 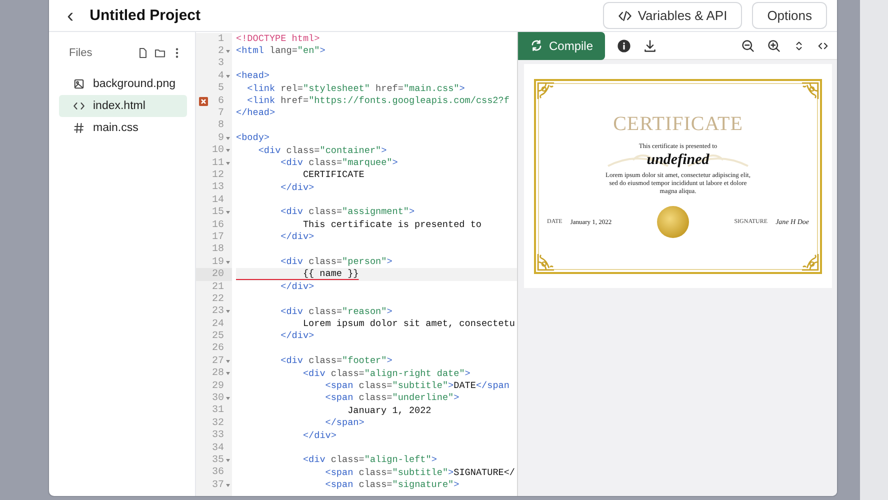 What do you see at coordinates (281, 51) in the screenshot?
I see `code-line: <html lang="en">` at bounding box center [281, 51].